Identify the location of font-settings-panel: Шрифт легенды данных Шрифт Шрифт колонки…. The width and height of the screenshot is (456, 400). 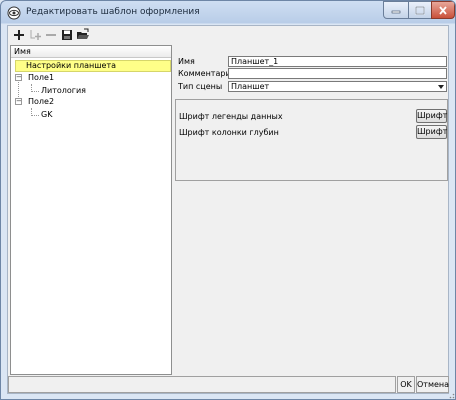
(311, 140).